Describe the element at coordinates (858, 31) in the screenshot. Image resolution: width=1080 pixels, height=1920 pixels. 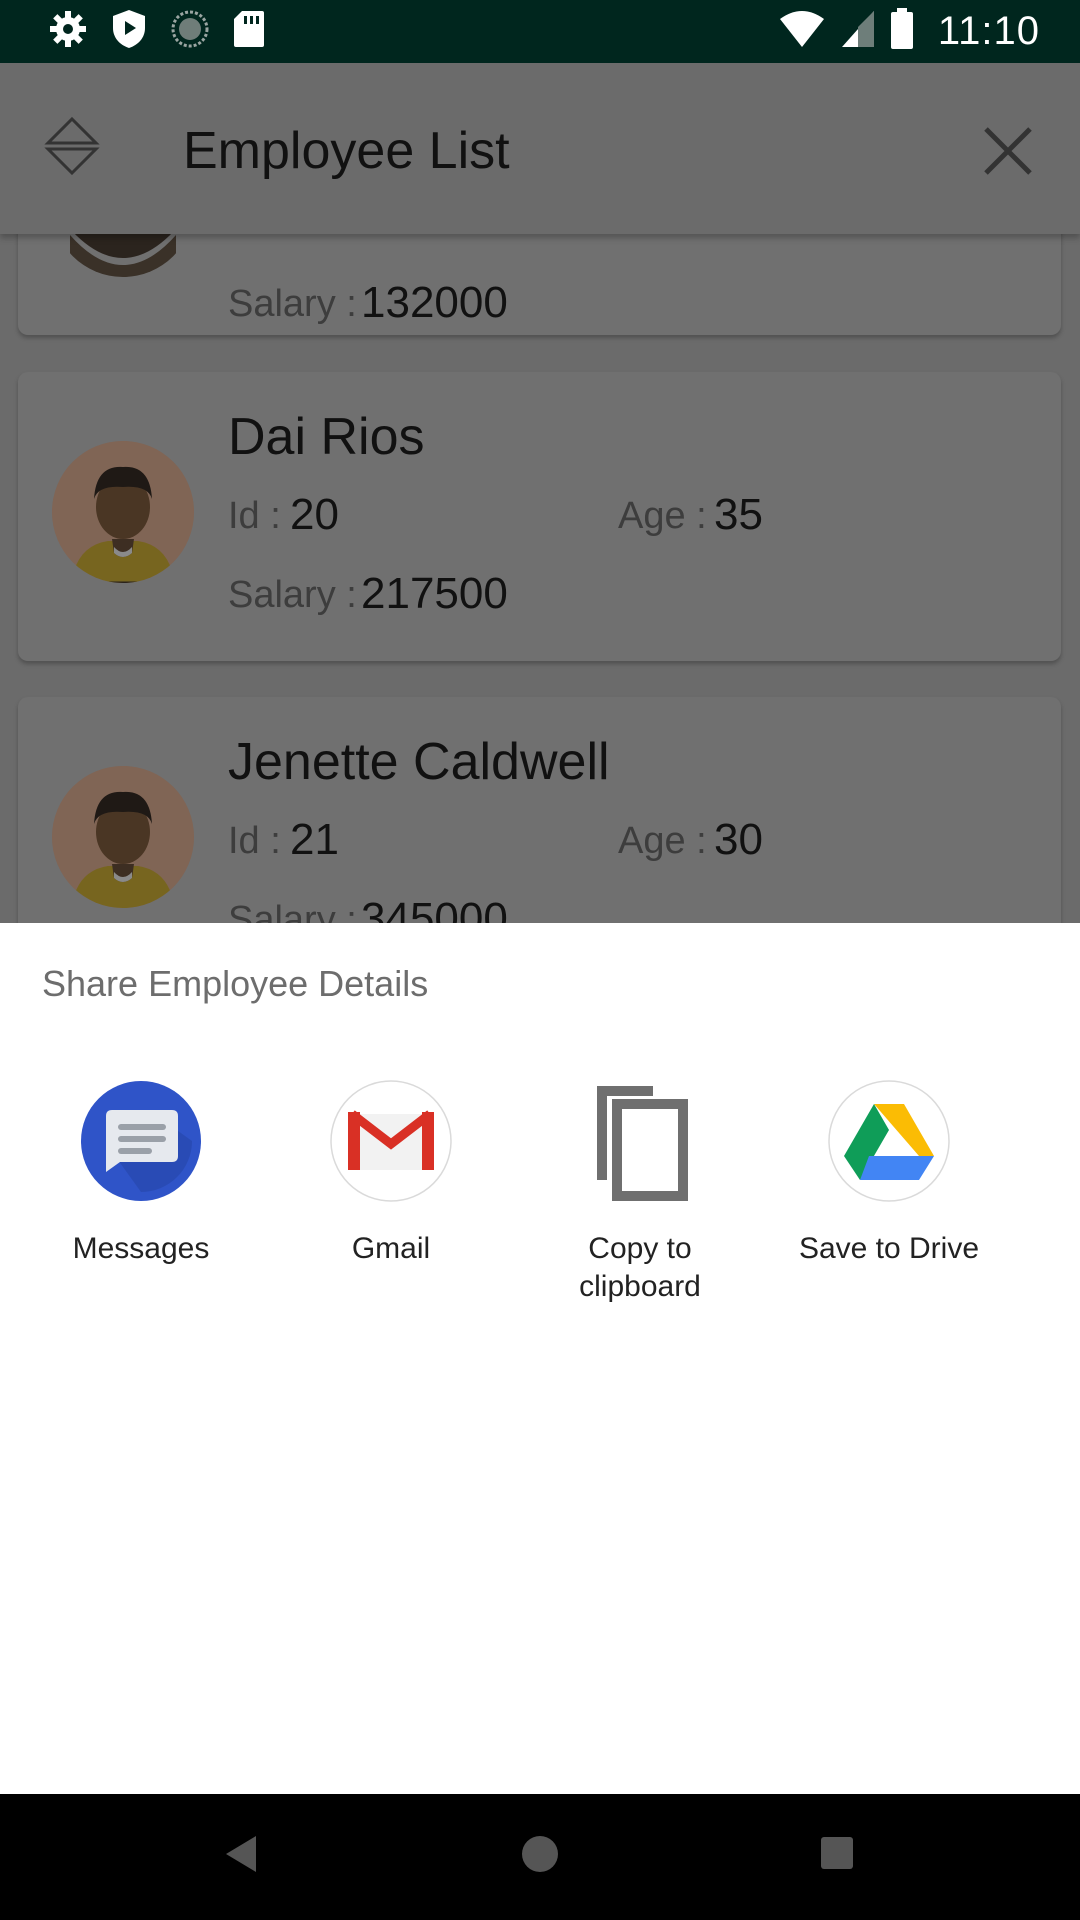
I see `signal-icon` at that location.